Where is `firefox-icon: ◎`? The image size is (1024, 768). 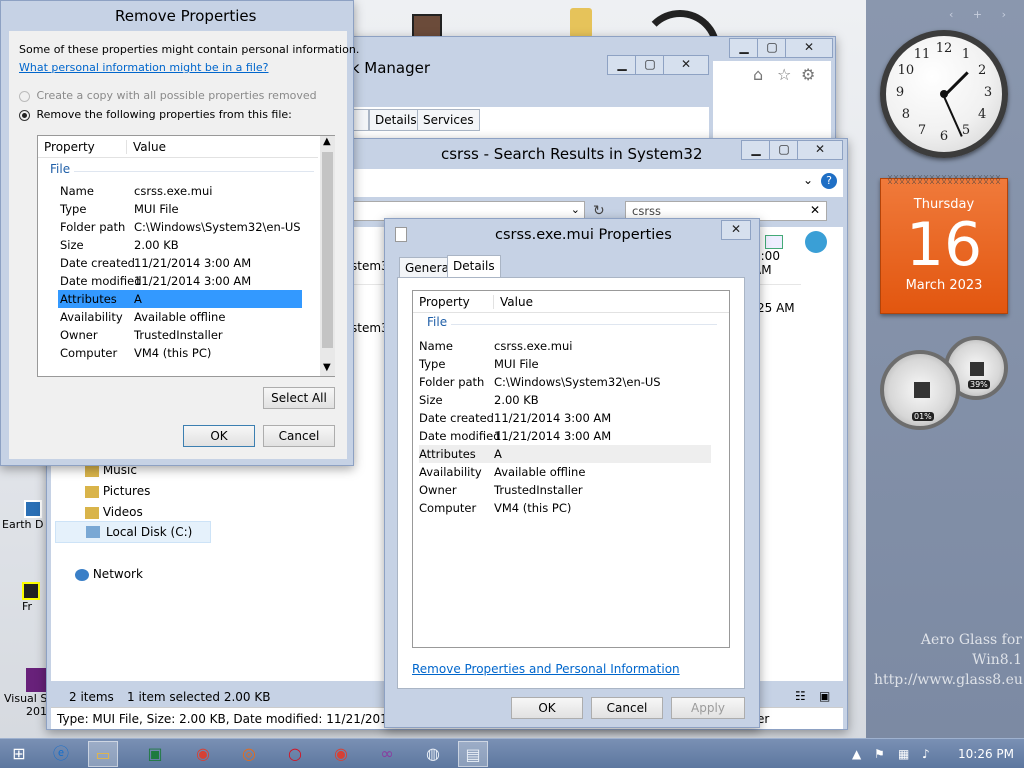 firefox-icon: ◎ is located at coordinates (249, 754).